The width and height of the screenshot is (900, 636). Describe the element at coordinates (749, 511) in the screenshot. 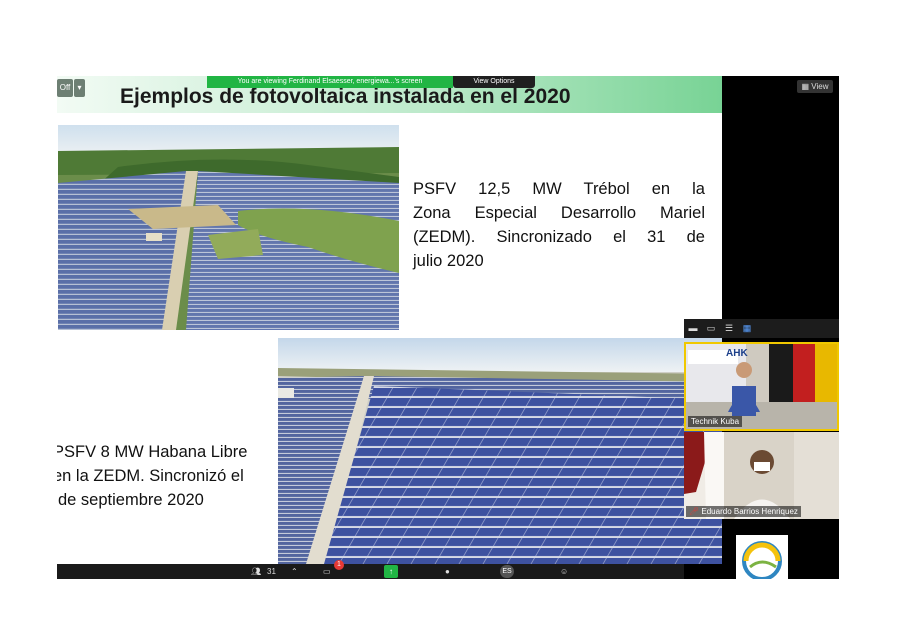

I see `participant-name-label: Eduardo Barrios Henriquez` at that location.